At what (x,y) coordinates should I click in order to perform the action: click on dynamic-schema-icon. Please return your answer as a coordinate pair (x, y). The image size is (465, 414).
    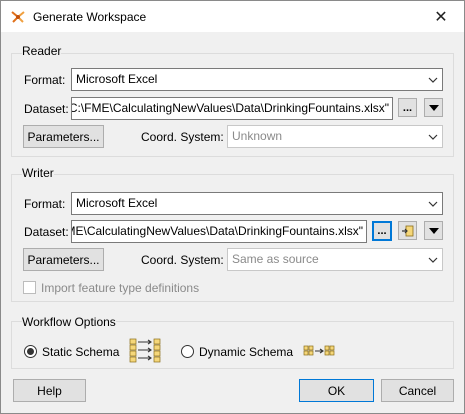
    Looking at the image, I should click on (319, 350).